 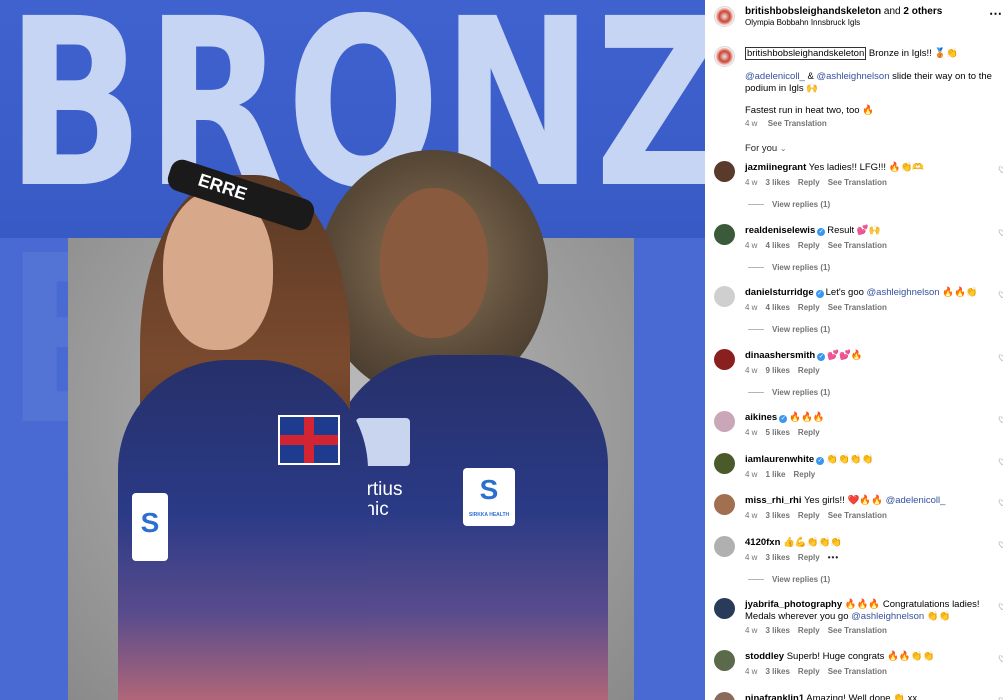 I want to click on comment-username: dinaashersmith, so click(x=780, y=355).